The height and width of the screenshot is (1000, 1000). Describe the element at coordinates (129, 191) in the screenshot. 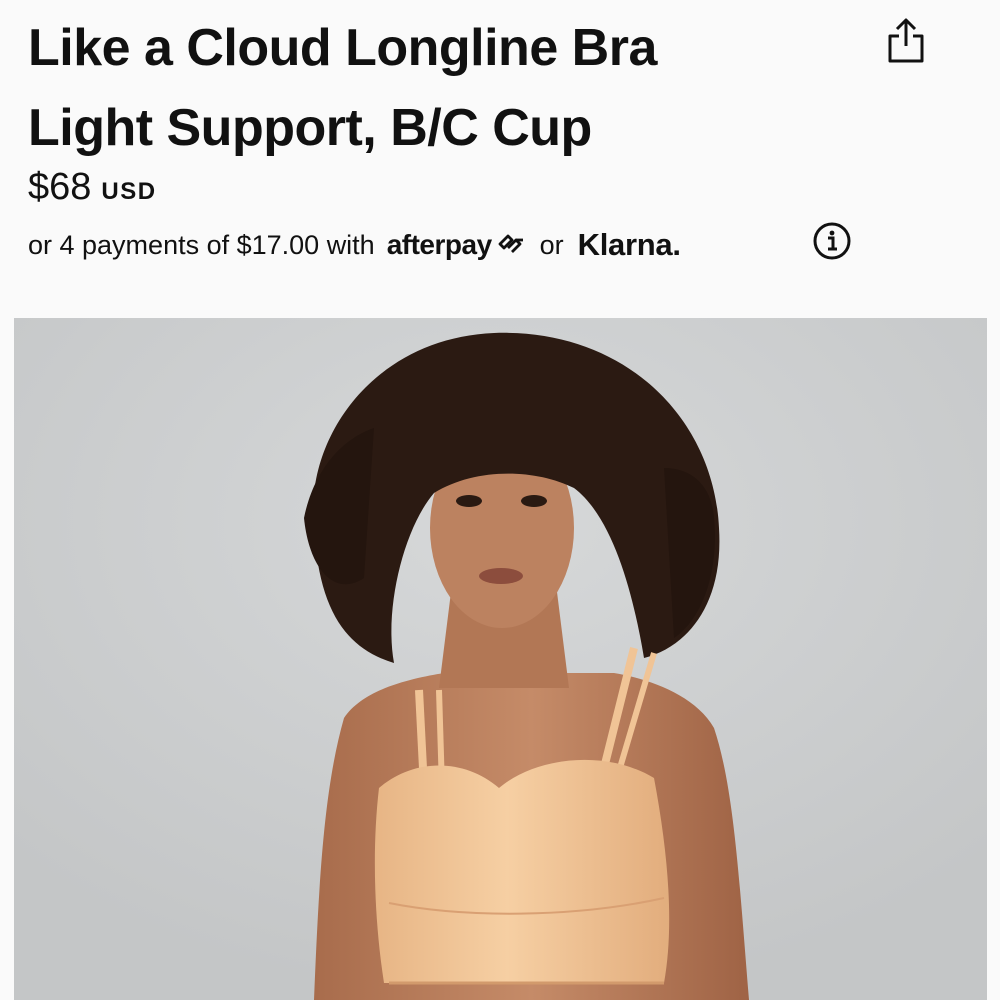

I see `price-currency: USD` at that location.